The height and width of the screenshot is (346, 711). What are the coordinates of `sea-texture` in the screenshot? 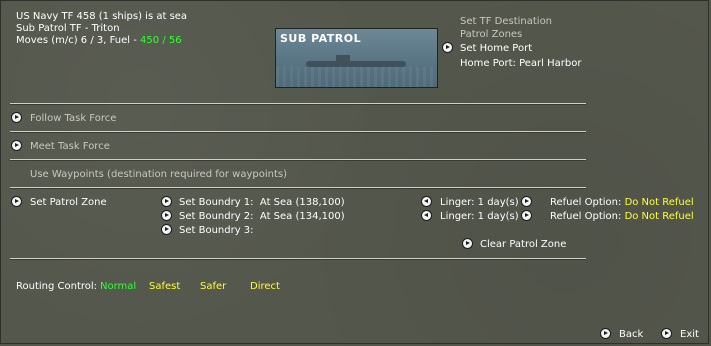 It's located at (356, 77).